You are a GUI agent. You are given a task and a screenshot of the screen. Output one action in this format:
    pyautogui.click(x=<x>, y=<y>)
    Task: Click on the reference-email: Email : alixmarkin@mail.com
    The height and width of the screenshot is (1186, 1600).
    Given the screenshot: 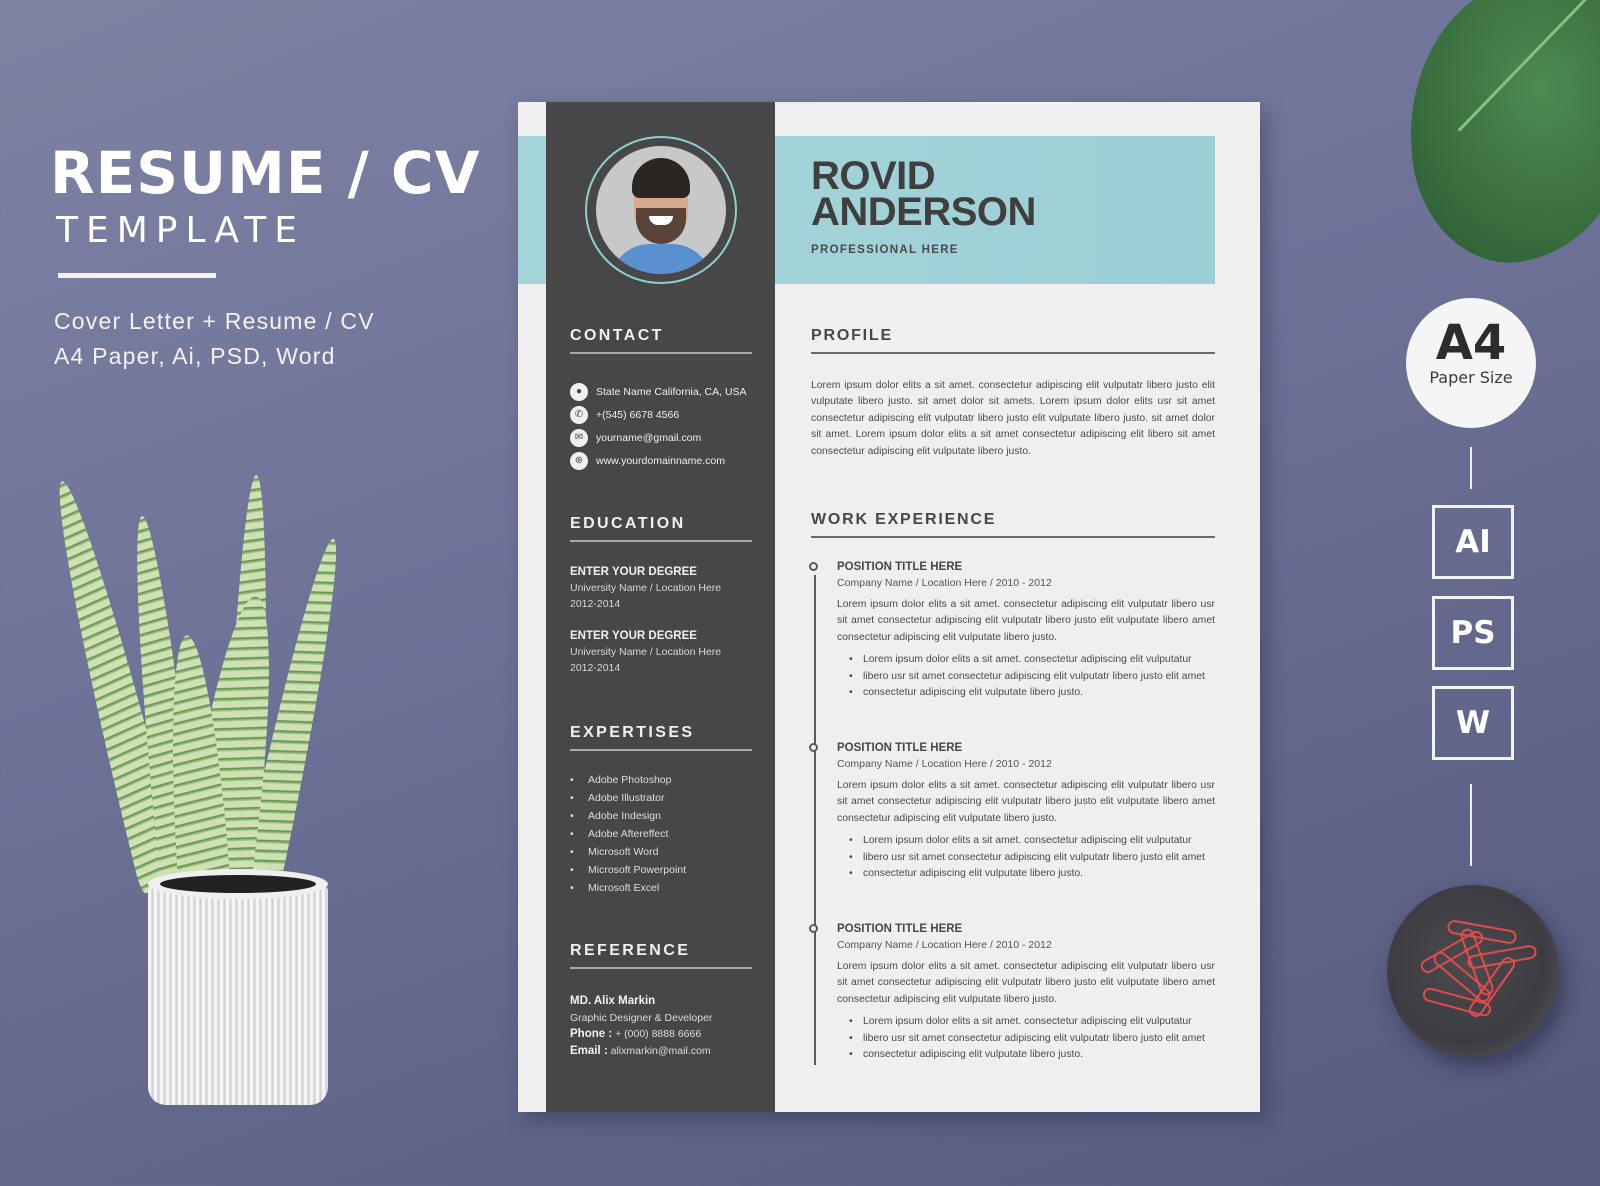 What is the action you would take?
    pyautogui.click(x=661, y=1051)
    